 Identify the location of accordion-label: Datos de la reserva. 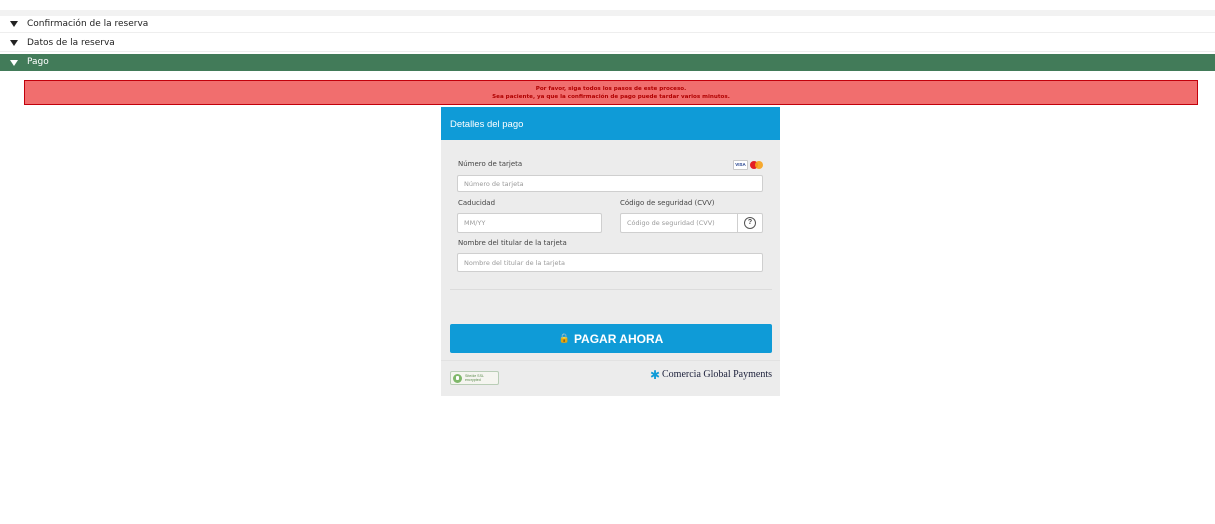
(71, 42).